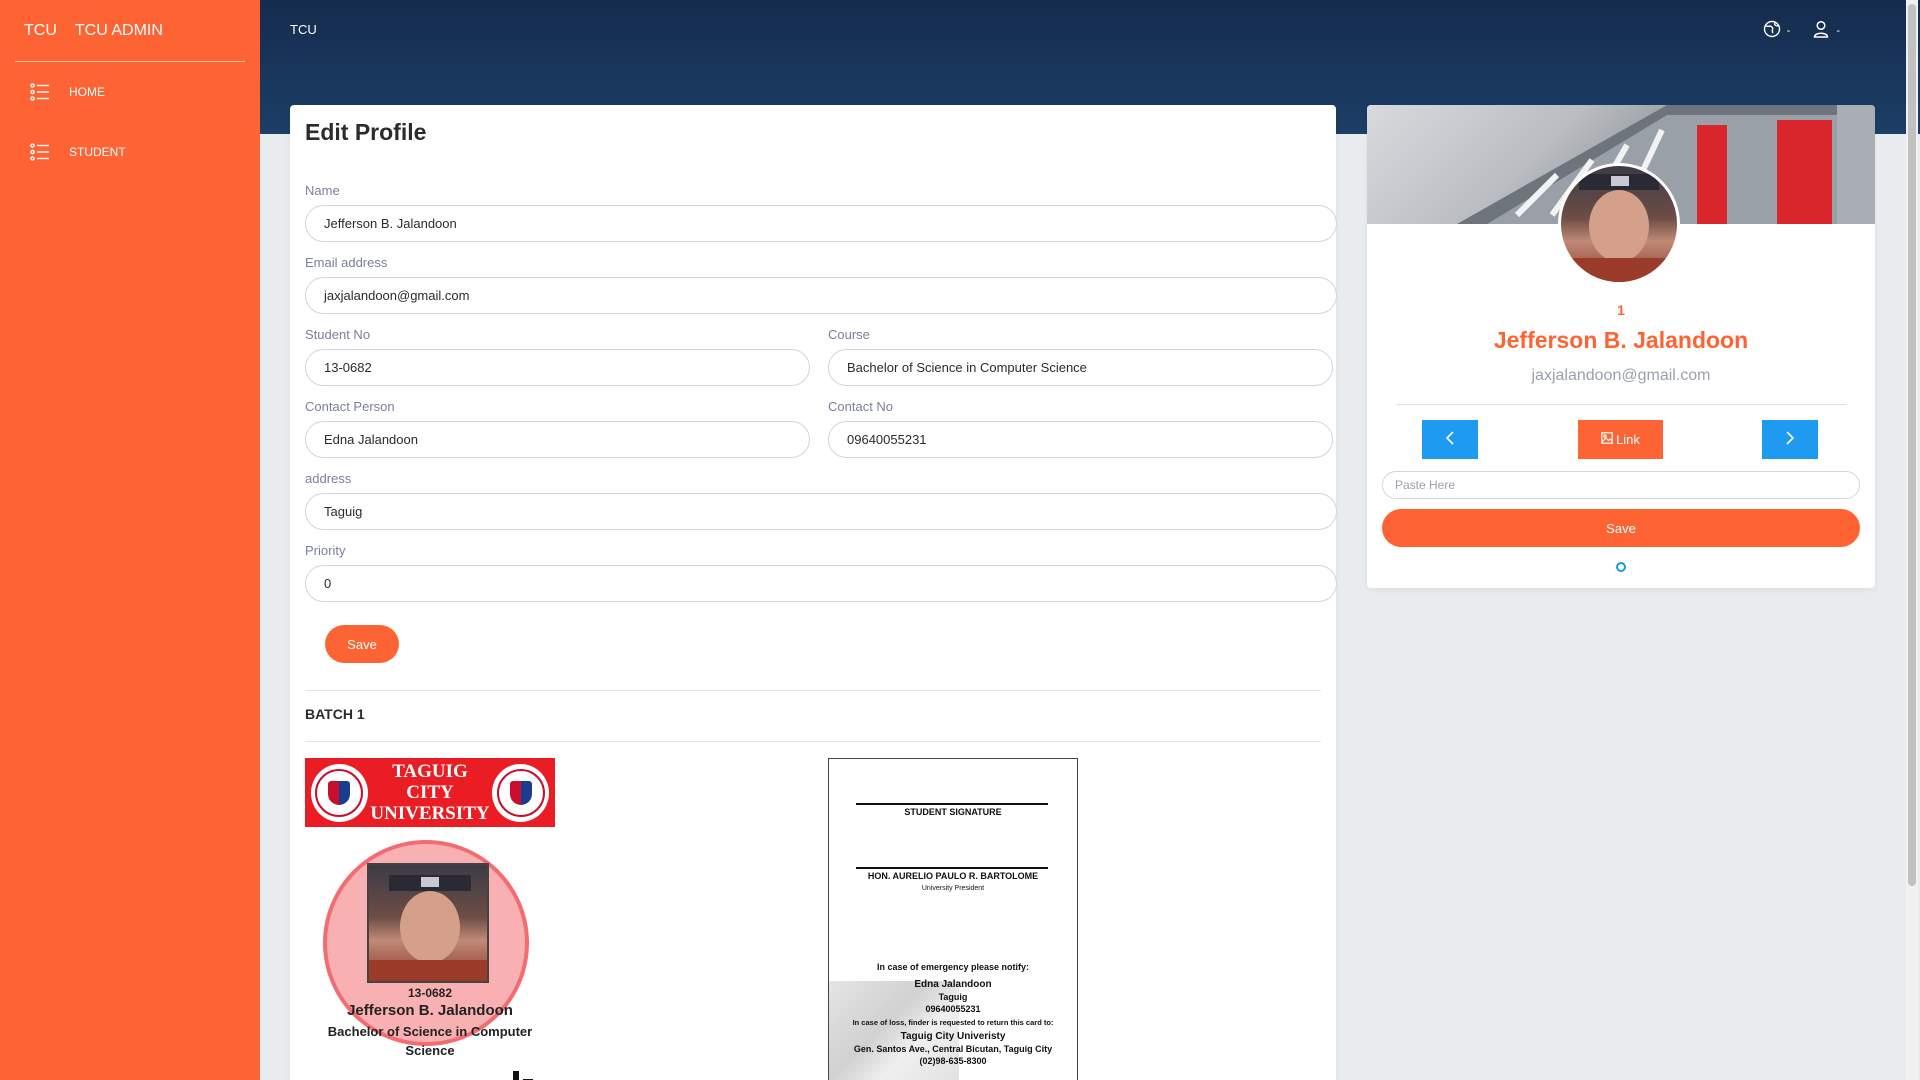 Image resolution: width=1920 pixels, height=1080 pixels. What do you see at coordinates (953, 967) in the screenshot?
I see `emergency-label: In case of emergency please notify:` at bounding box center [953, 967].